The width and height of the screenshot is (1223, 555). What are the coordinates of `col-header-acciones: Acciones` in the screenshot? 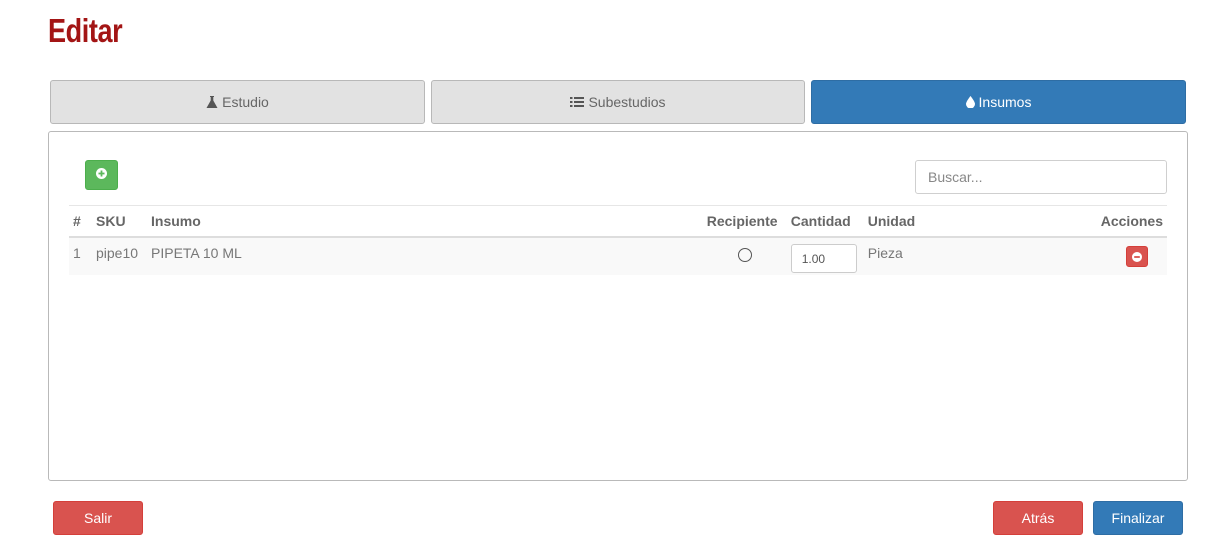 It's located at (1131, 221).